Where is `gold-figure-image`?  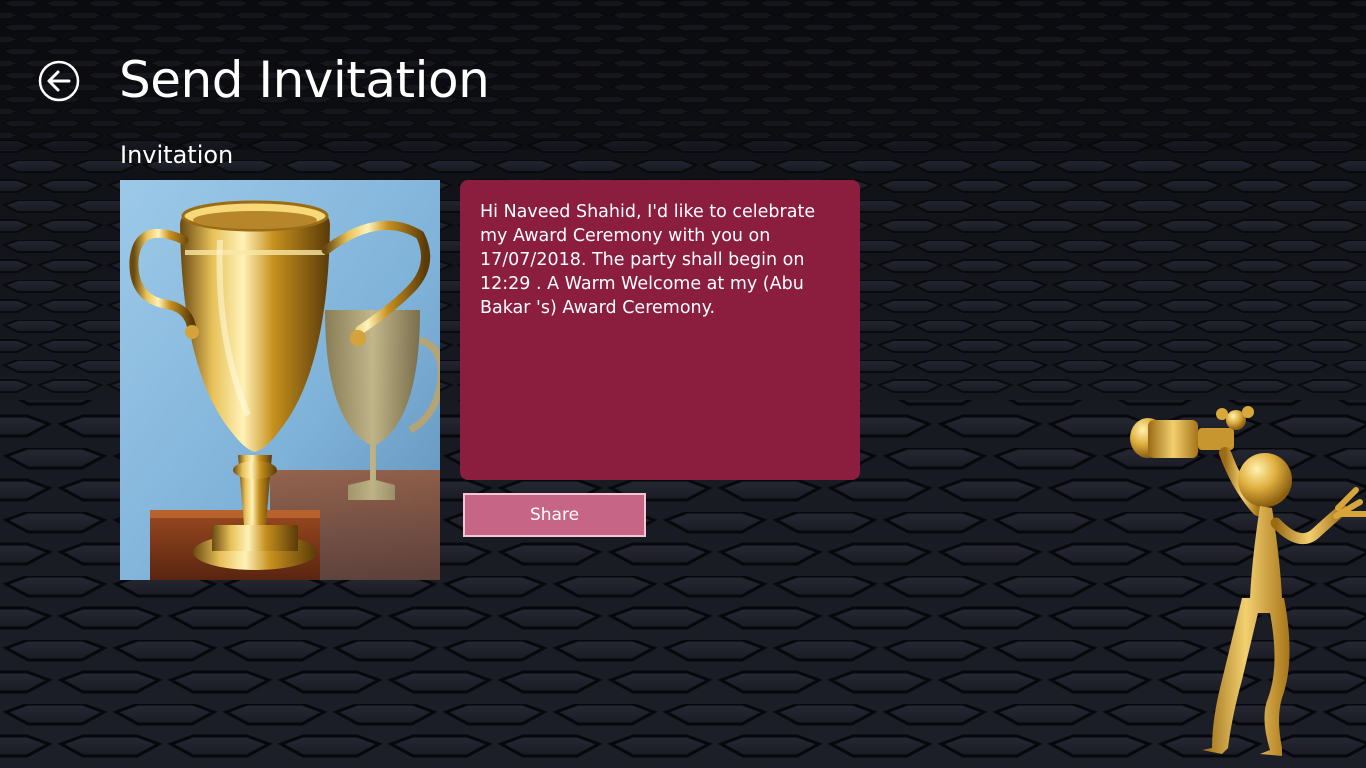
gold-figure-image is located at coordinates (1238, 583).